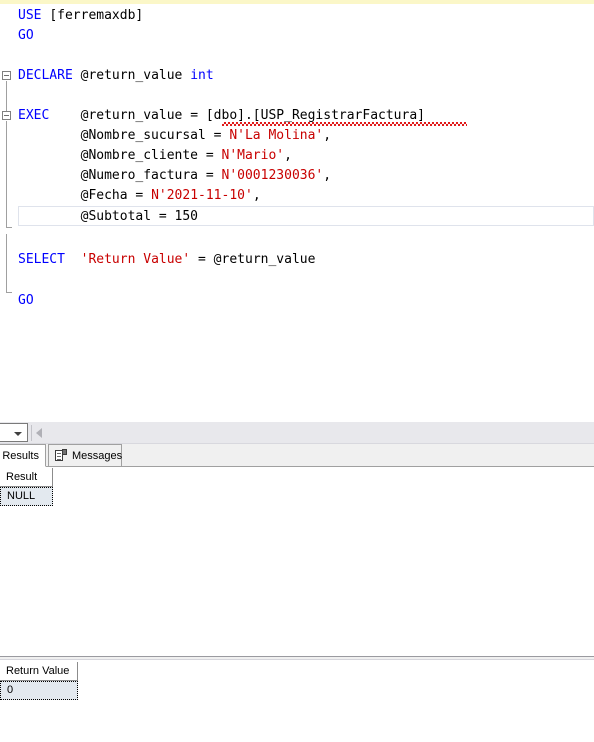 The image size is (594, 742). Describe the element at coordinates (272, 175) in the screenshot. I see `code-token-str: N'0001230036'` at that location.